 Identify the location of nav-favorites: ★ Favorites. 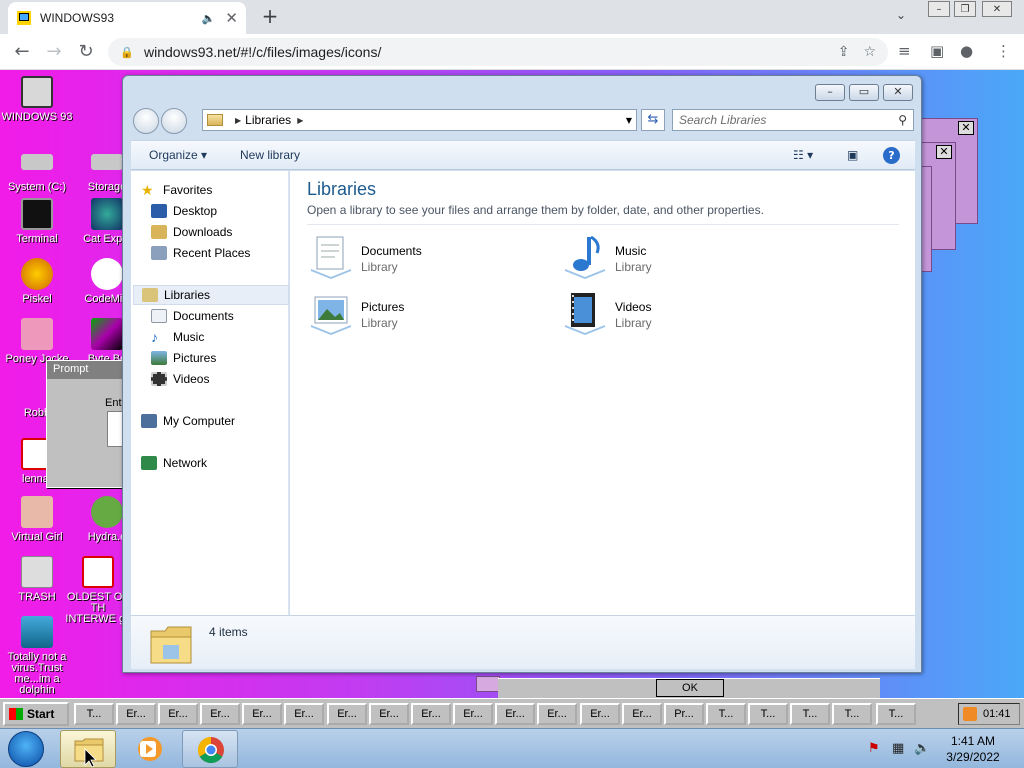
(219, 190).